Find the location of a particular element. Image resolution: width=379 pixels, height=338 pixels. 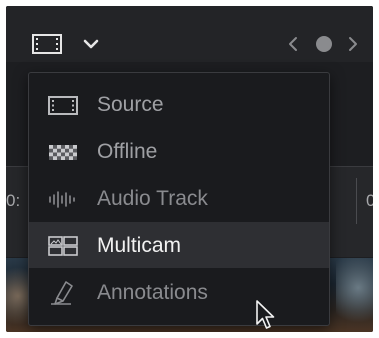

menu-item-label: Audio Track is located at coordinates (152, 198).